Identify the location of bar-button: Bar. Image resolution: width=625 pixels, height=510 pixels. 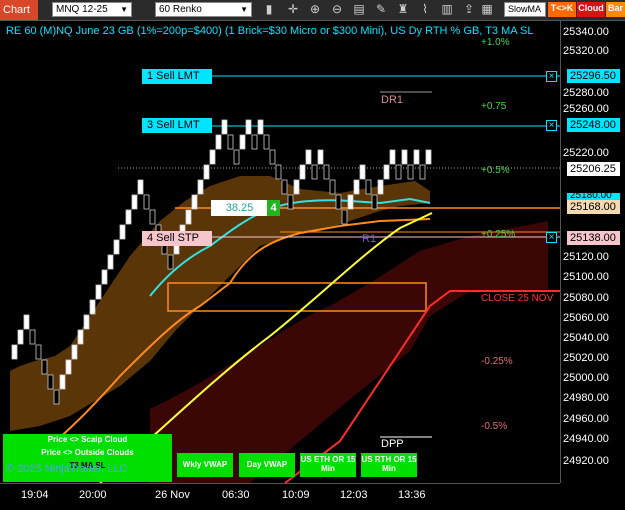
(615, 9).